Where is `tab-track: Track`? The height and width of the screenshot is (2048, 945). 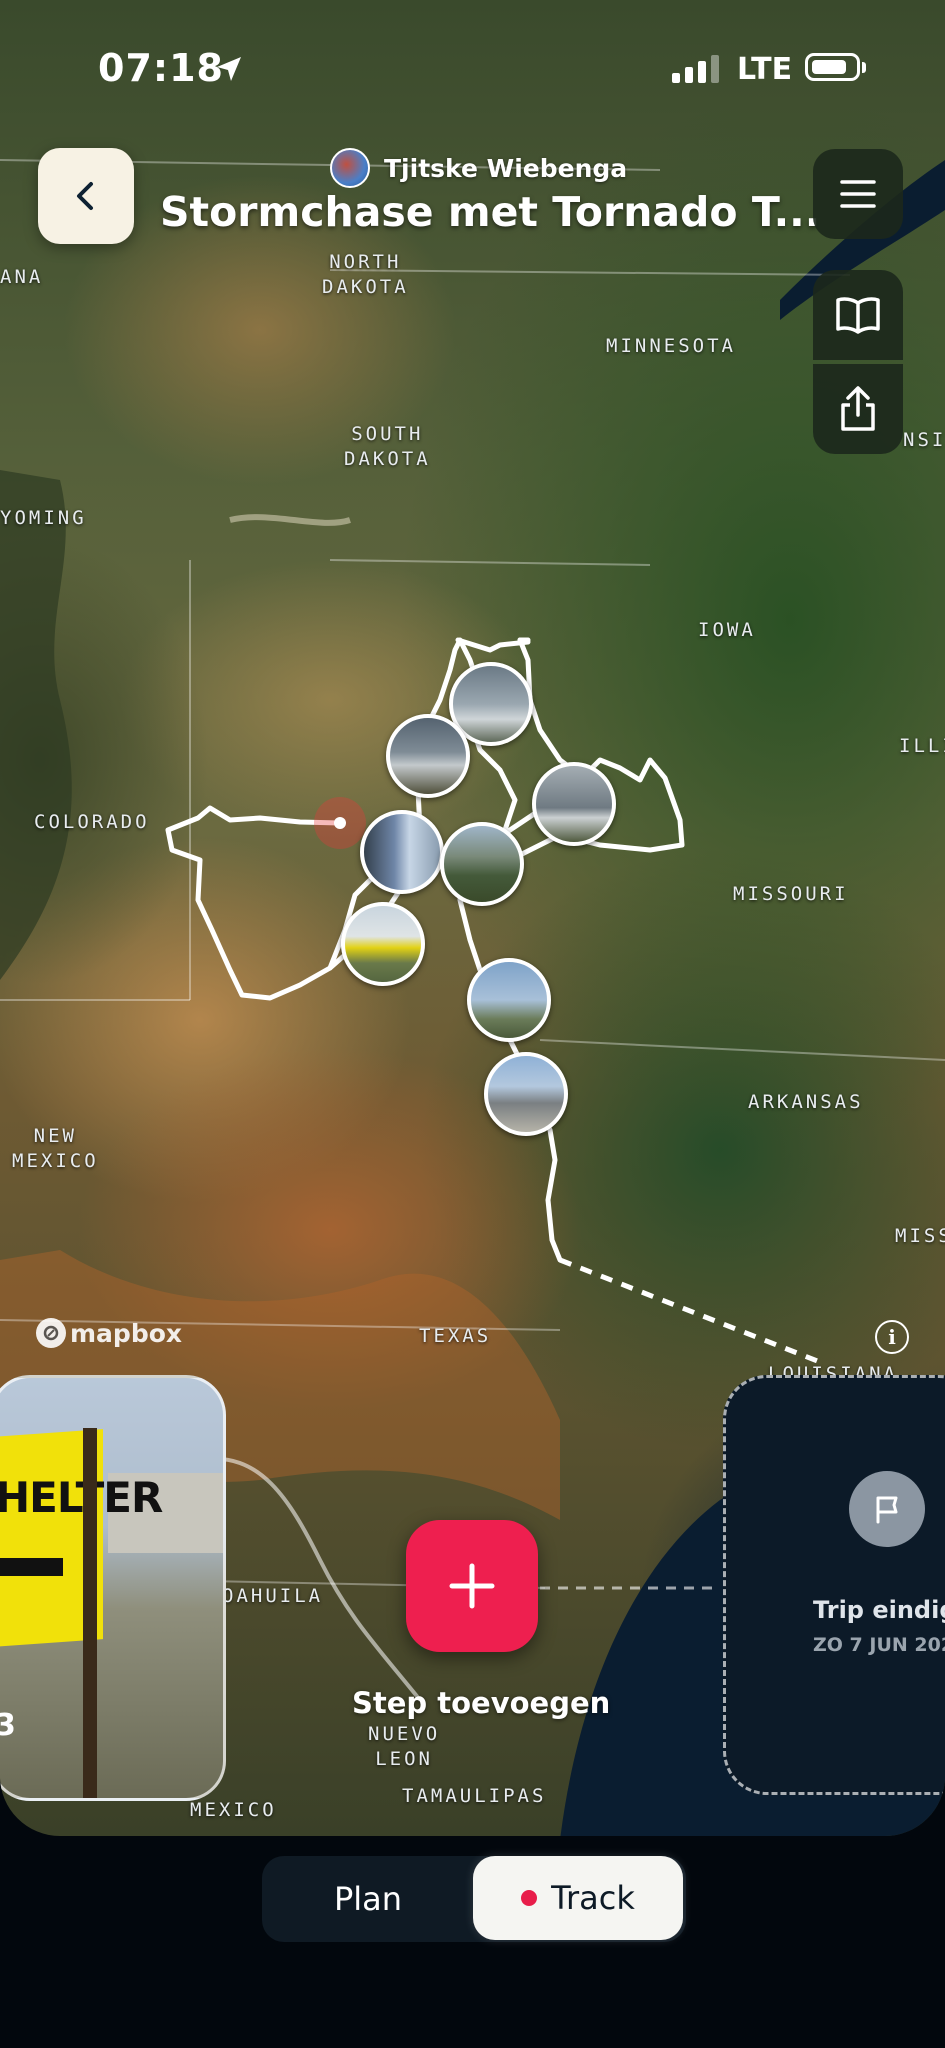 tab-track: Track is located at coordinates (578, 1898).